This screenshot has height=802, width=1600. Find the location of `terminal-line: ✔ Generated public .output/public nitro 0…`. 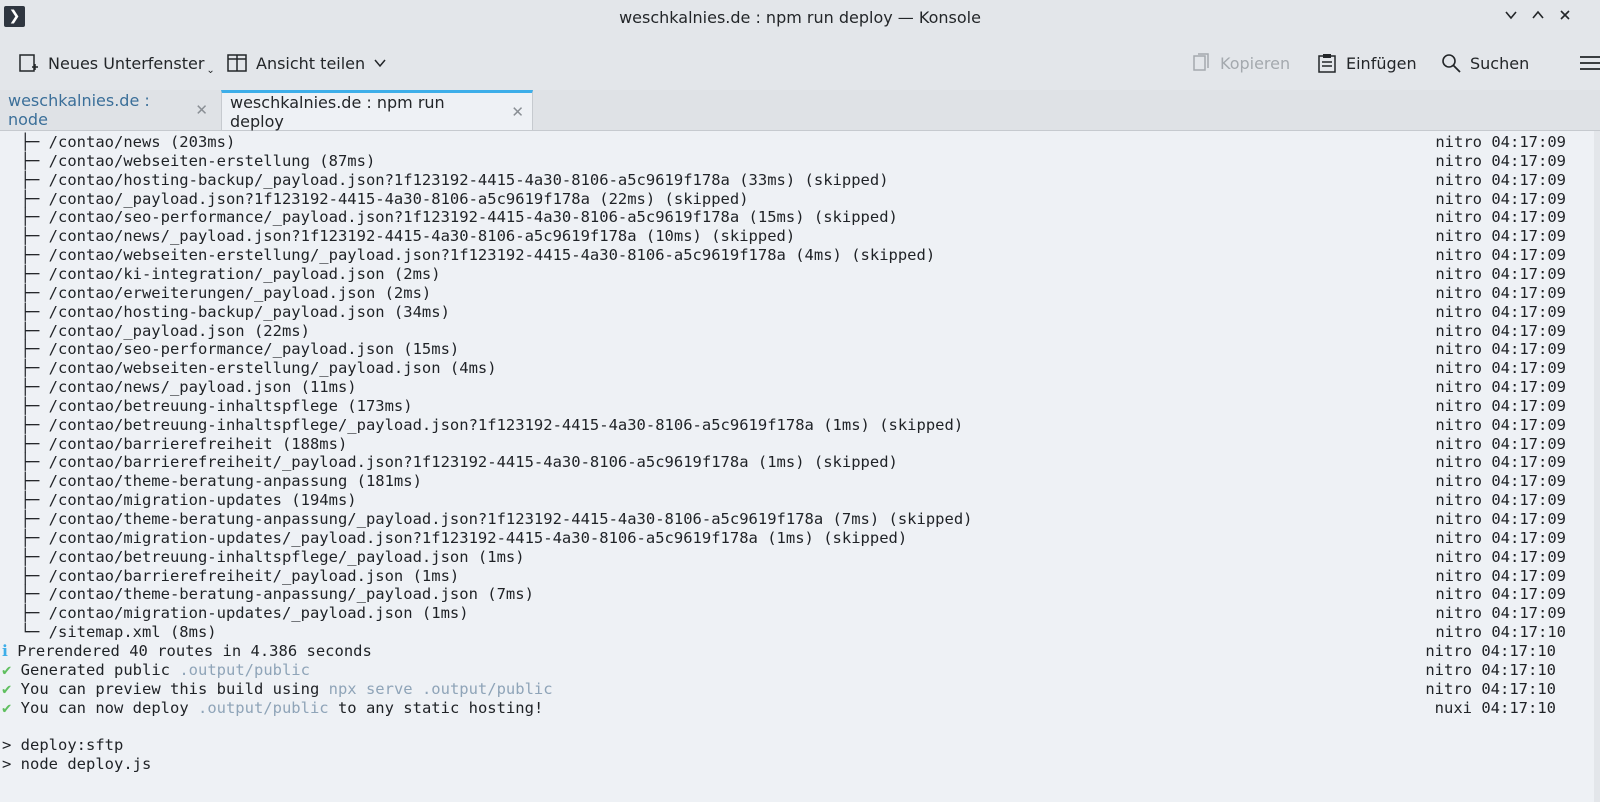

terminal-line: ✔ Generated public .output/public nitro 0… is located at coordinates (800, 670).